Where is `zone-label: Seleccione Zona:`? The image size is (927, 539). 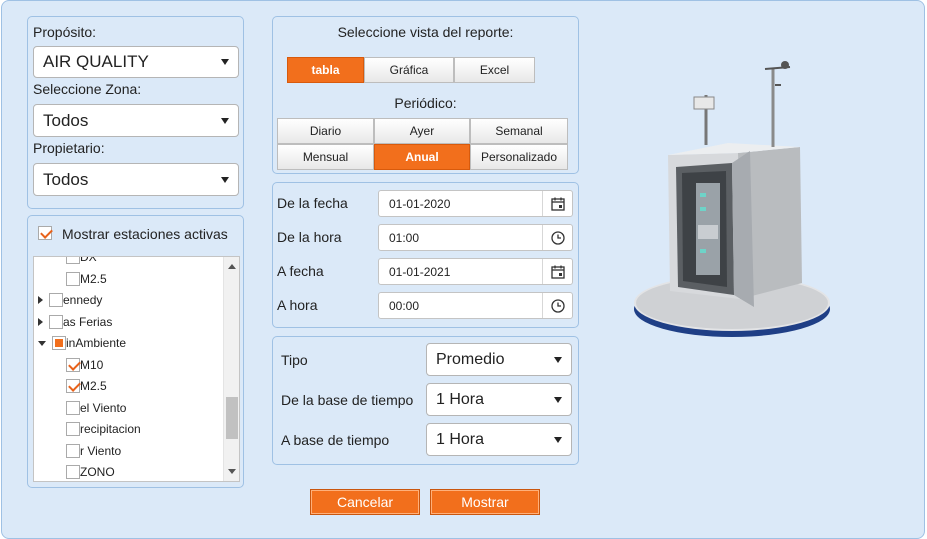 zone-label: Seleccione Zona: is located at coordinates (87, 89).